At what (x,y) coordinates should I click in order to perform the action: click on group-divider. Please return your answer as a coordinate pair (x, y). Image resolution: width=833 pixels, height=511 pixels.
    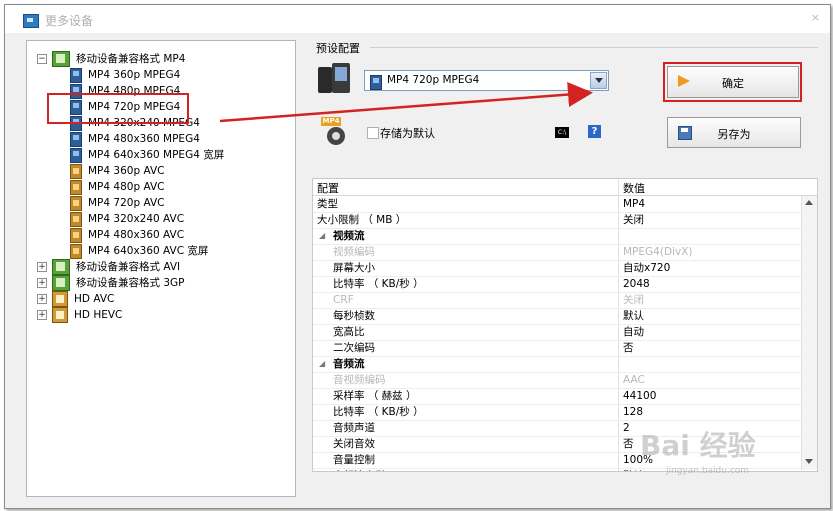
    Looking at the image, I should click on (594, 47).